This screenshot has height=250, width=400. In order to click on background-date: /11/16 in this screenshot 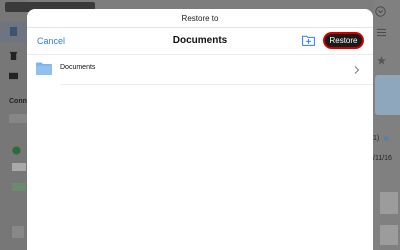, I will do `click(382, 158)`.